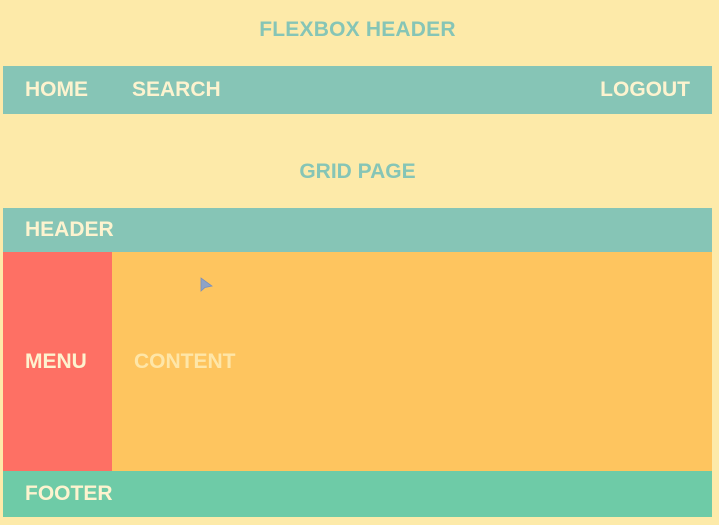 The height and width of the screenshot is (525, 719). I want to click on grid-content-label: CONTENT, so click(185, 361).